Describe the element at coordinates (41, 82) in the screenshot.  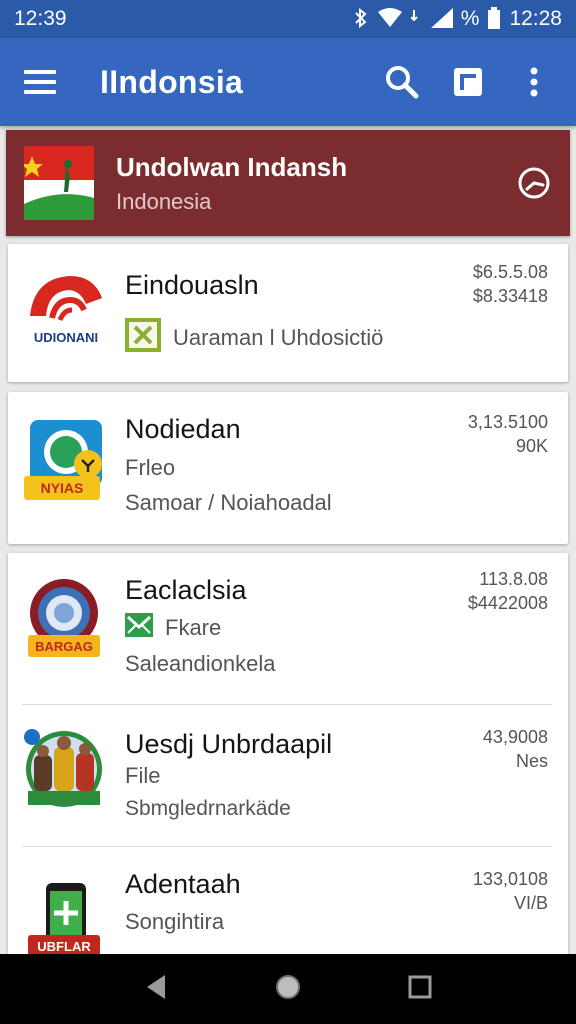
I see `menu-icon` at that location.